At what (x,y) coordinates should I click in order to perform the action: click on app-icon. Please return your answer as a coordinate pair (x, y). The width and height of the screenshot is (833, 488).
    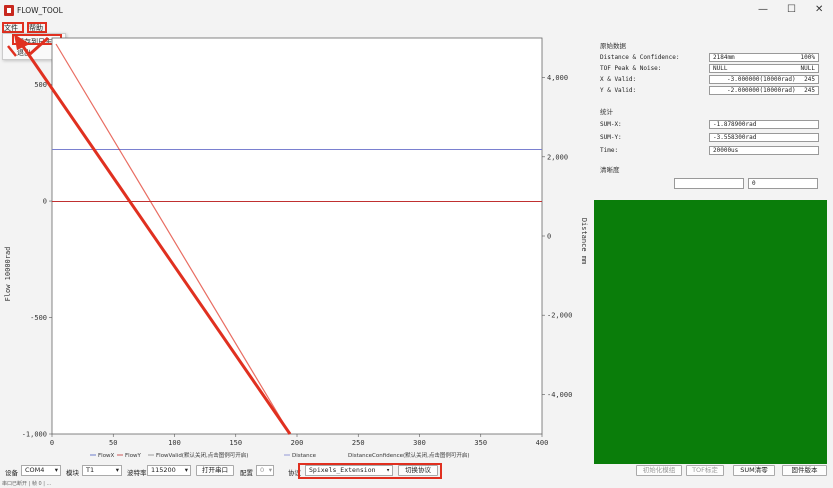
    Looking at the image, I should click on (9, 10).